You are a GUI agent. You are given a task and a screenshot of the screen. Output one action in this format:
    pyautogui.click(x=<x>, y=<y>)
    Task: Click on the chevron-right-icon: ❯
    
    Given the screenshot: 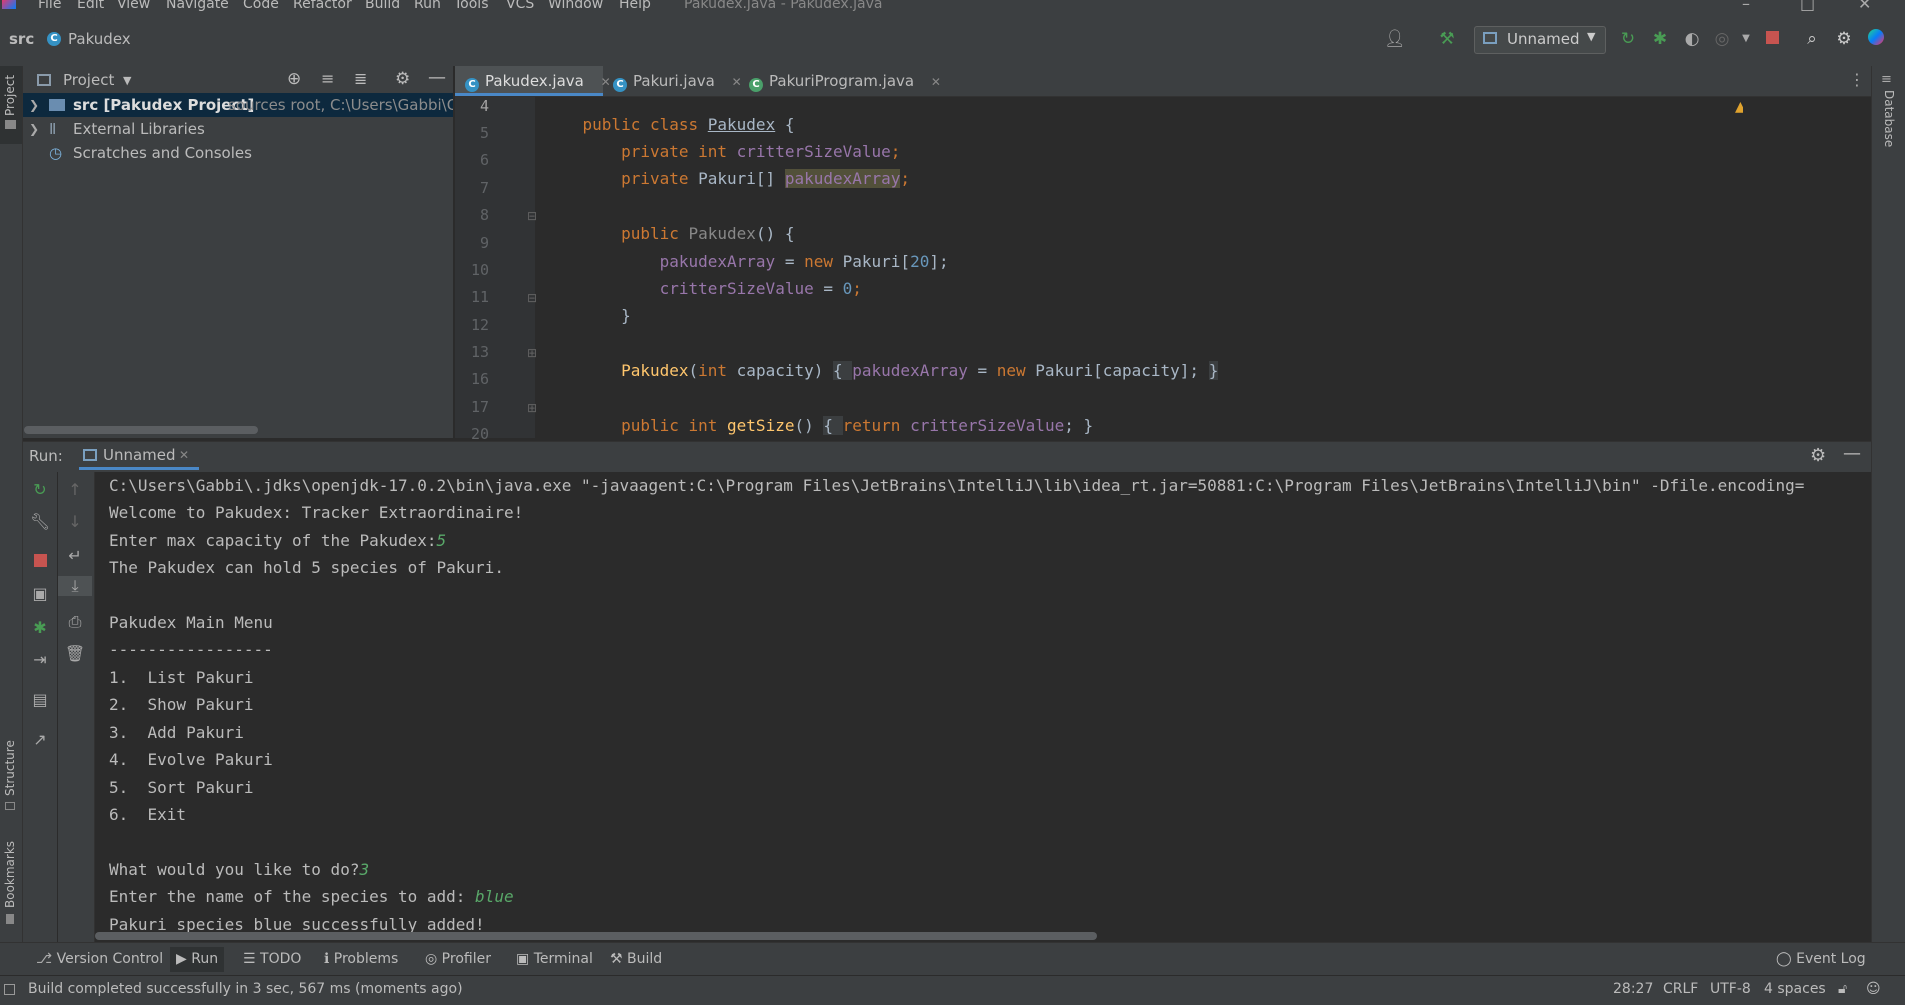 What is the action you would take?
    pyautogui.click(x=34, y=105)
    